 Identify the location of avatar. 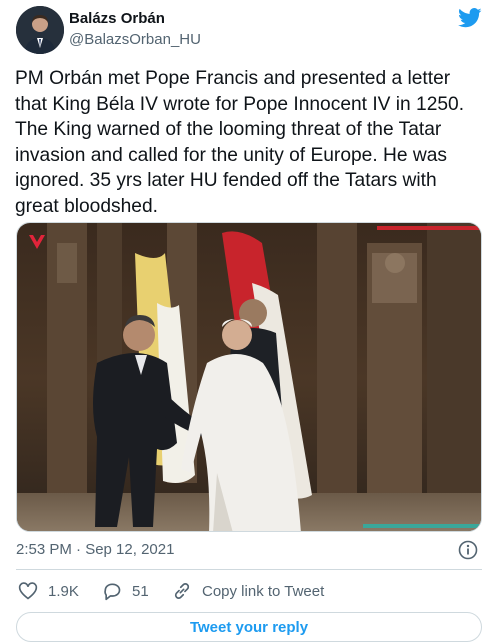
(40, 30).